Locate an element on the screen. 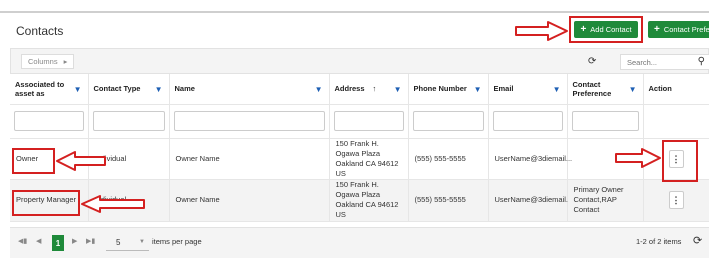 This screenshot has width=709, height=267. header-contact-type: Contact Type ▼ is located at coordinates (129, 89).